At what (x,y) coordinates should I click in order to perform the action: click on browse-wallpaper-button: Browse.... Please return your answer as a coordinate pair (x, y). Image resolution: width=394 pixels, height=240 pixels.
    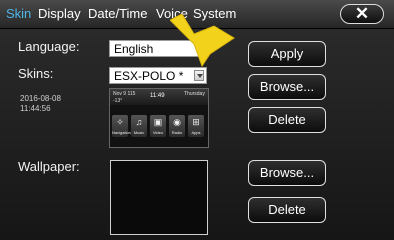
    Looking at the image, I should click on (287, 173).